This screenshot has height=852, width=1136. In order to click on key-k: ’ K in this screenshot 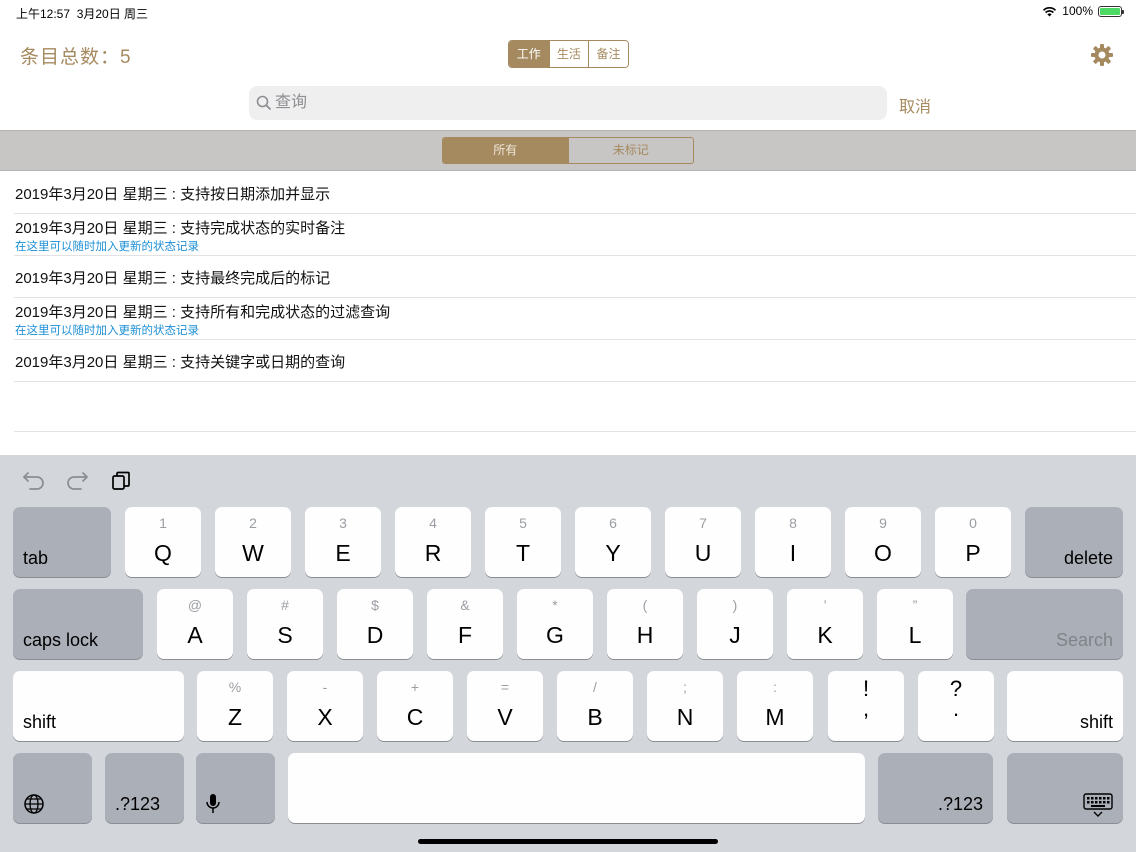, I will do `click(825, 624)`.